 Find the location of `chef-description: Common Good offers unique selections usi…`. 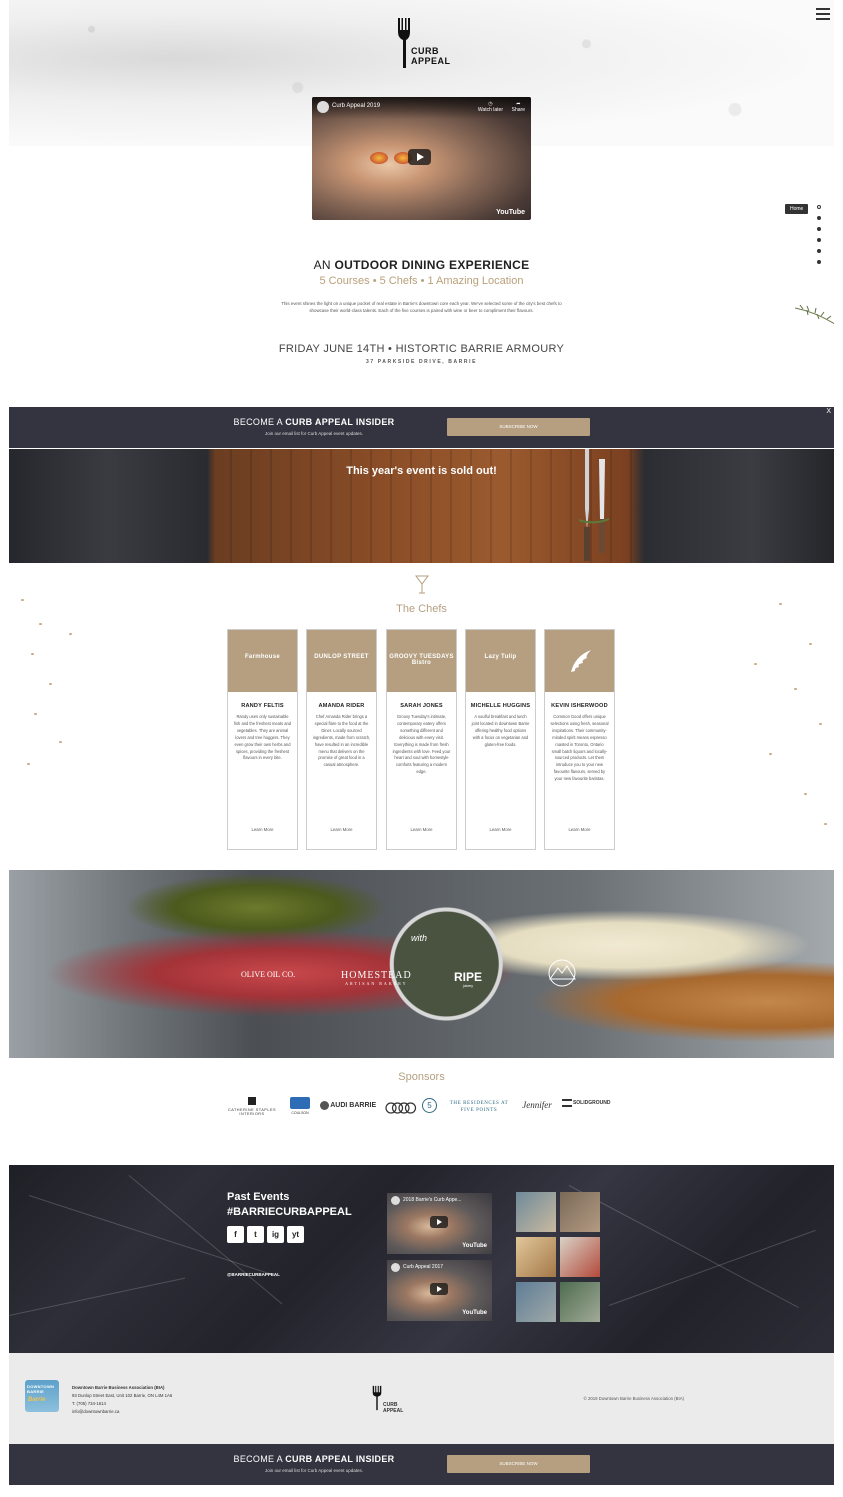

chef-description: Common Good offers unique selections usi… is located at coordinates (579, 748).